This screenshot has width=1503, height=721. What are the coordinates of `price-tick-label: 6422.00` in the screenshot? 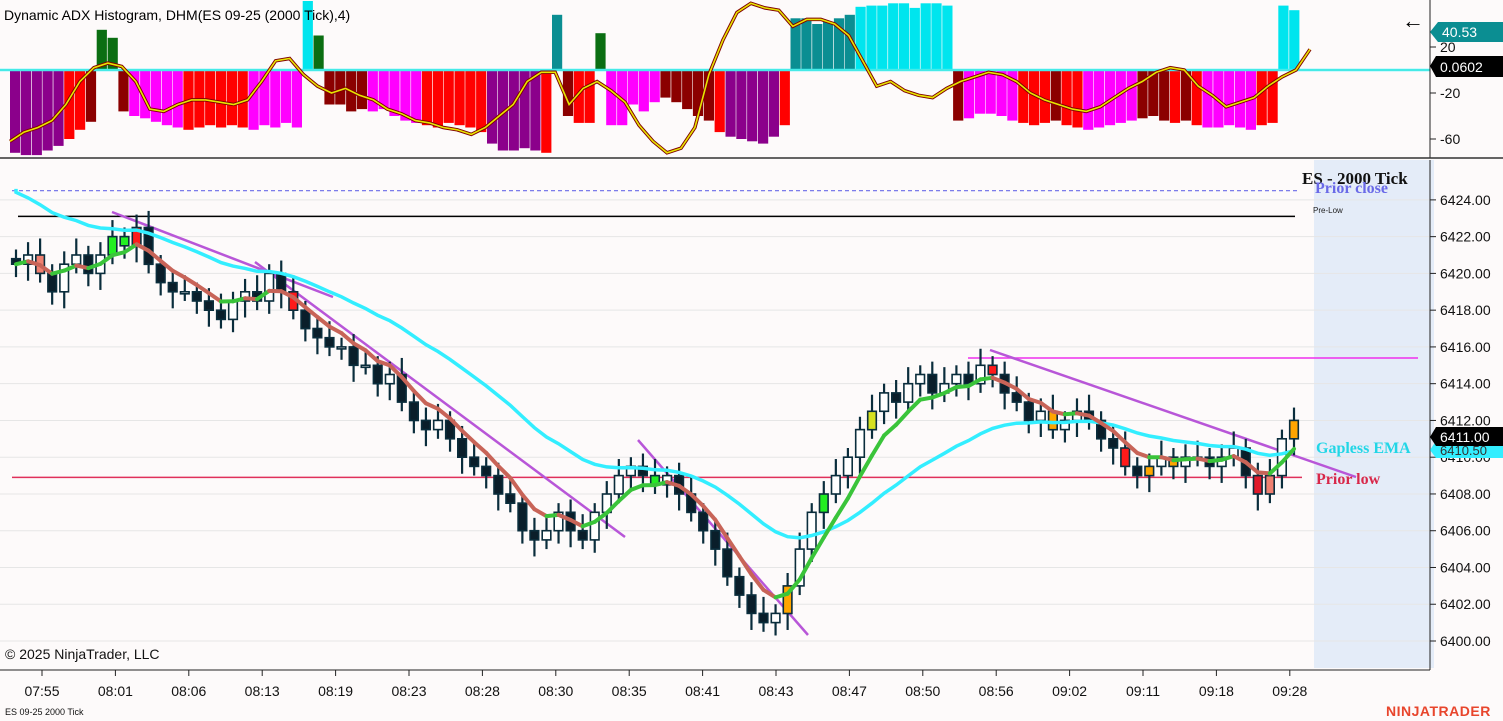 It's located at (1465, 237).